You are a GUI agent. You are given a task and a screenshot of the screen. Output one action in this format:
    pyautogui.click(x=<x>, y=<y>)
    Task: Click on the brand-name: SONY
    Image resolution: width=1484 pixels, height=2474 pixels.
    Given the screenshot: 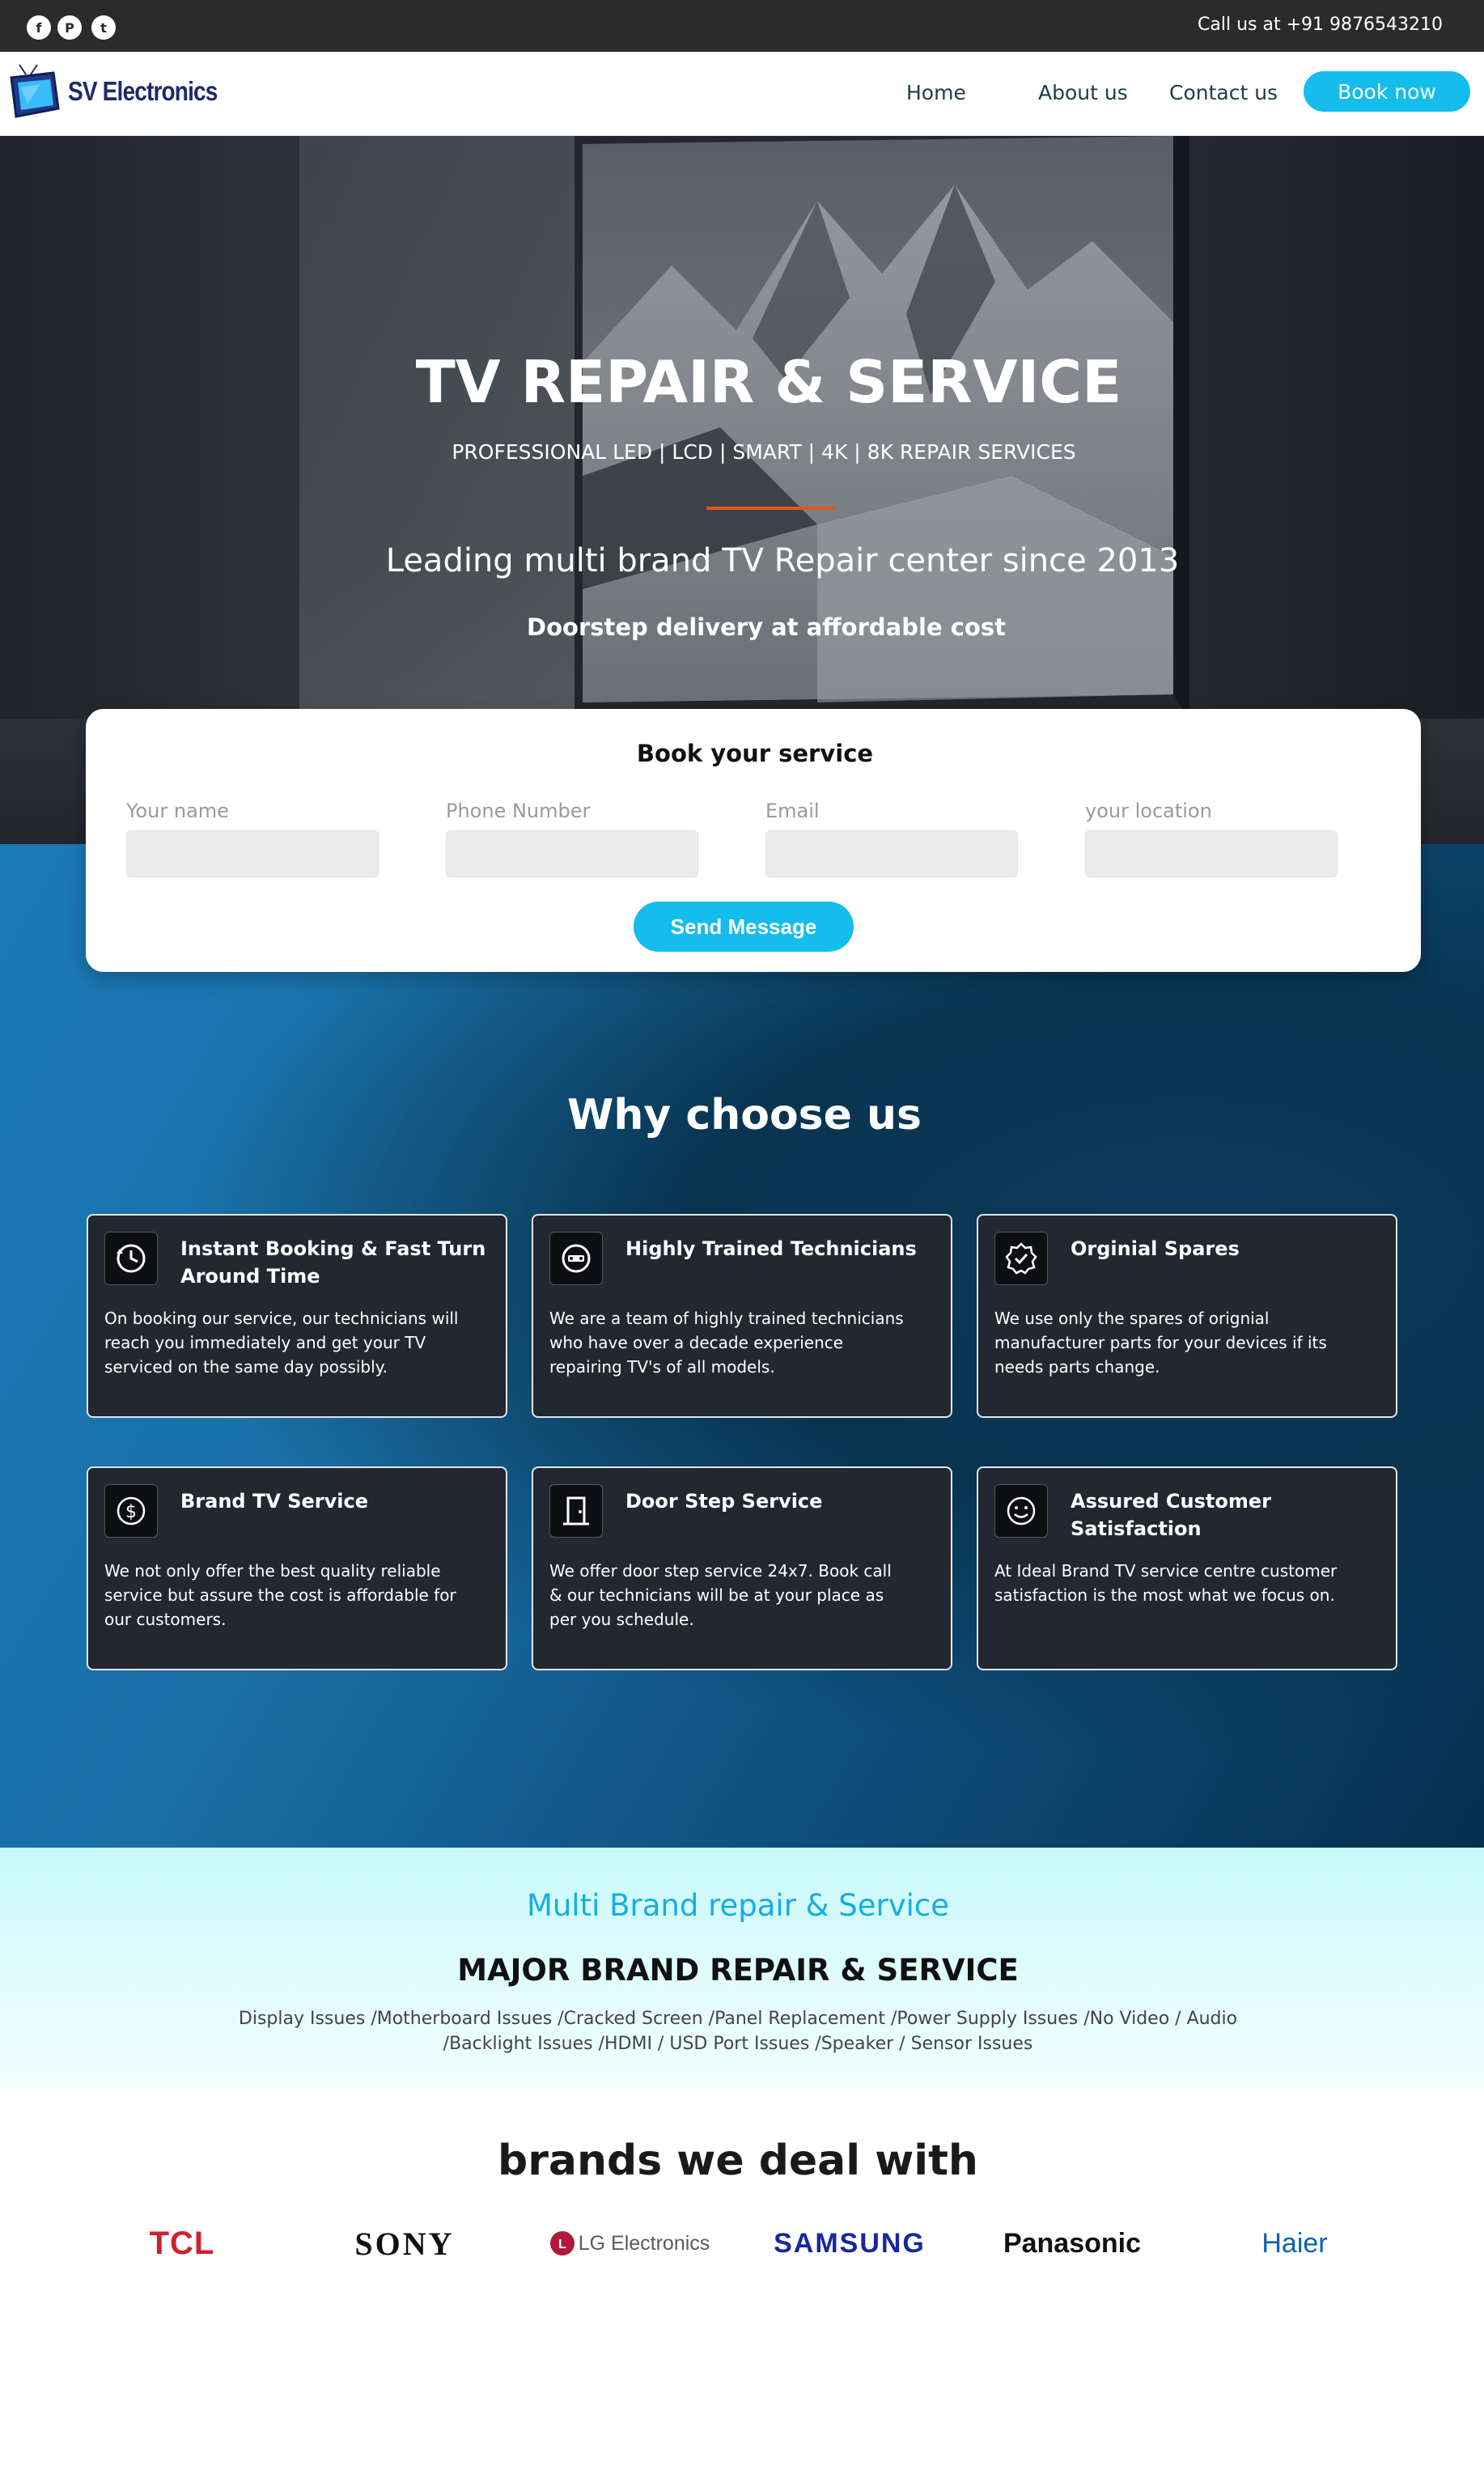 What is the action you would take?
    pyautogui.click(x=405, y=2243)
    